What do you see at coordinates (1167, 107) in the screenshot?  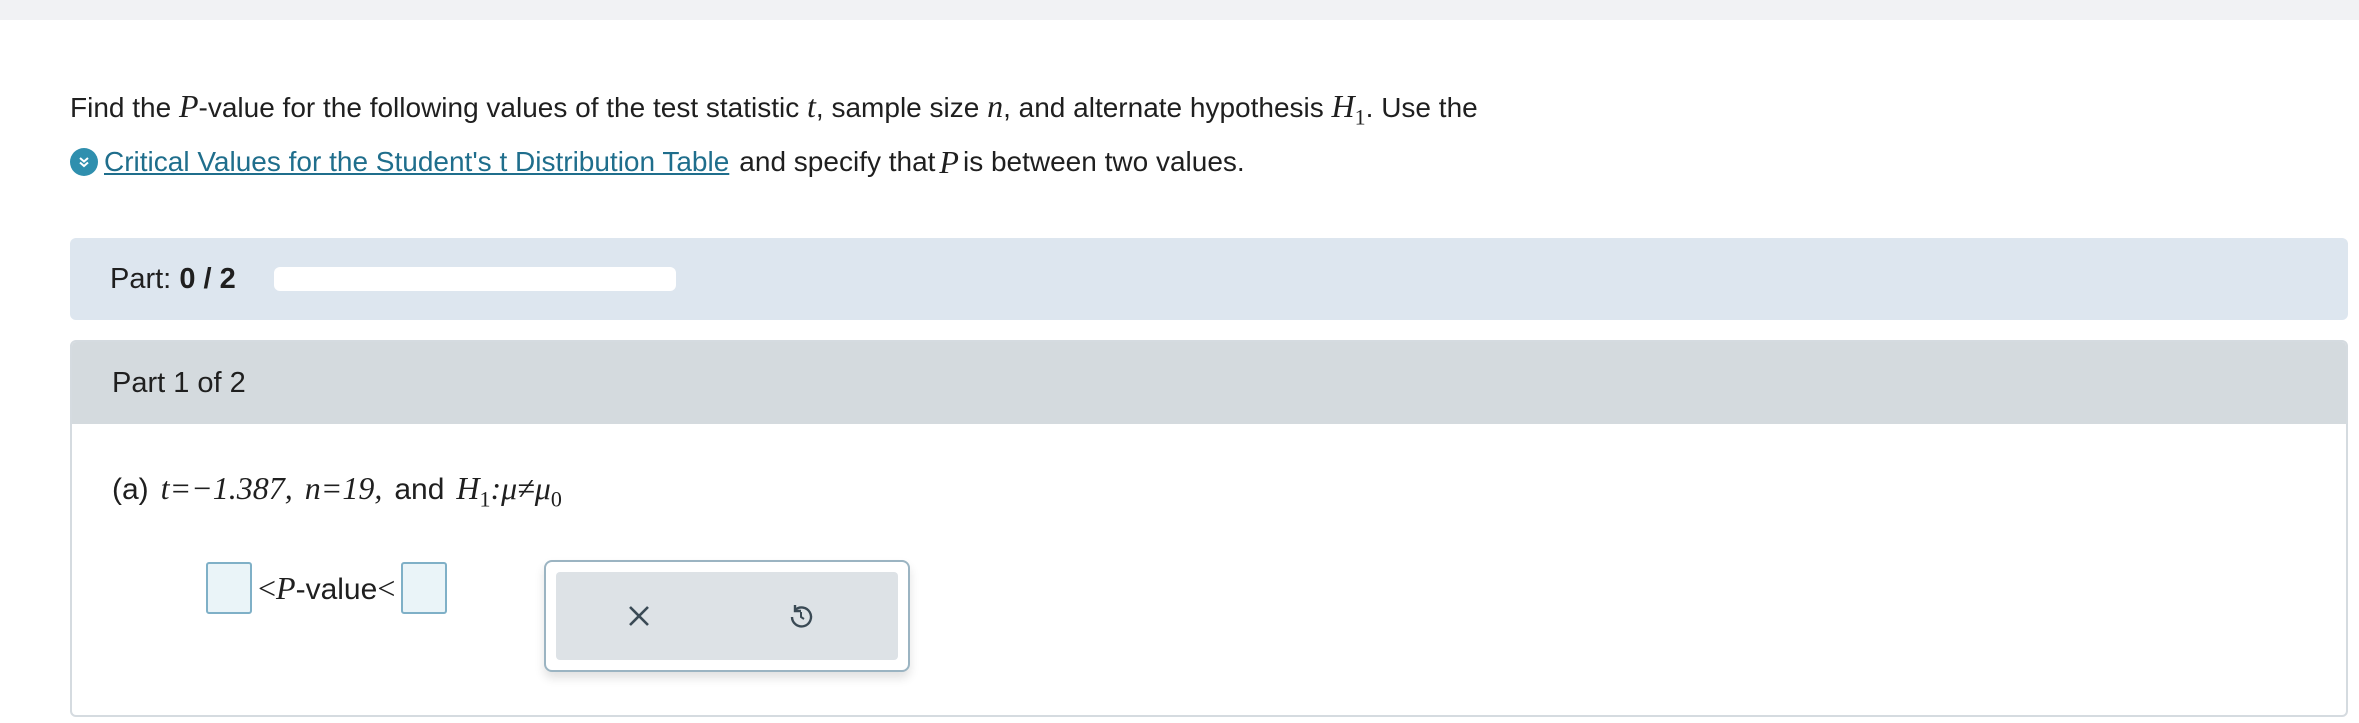 I see `prompt-text: , and alternate hypothesis` at bounding box center [1167, 107].